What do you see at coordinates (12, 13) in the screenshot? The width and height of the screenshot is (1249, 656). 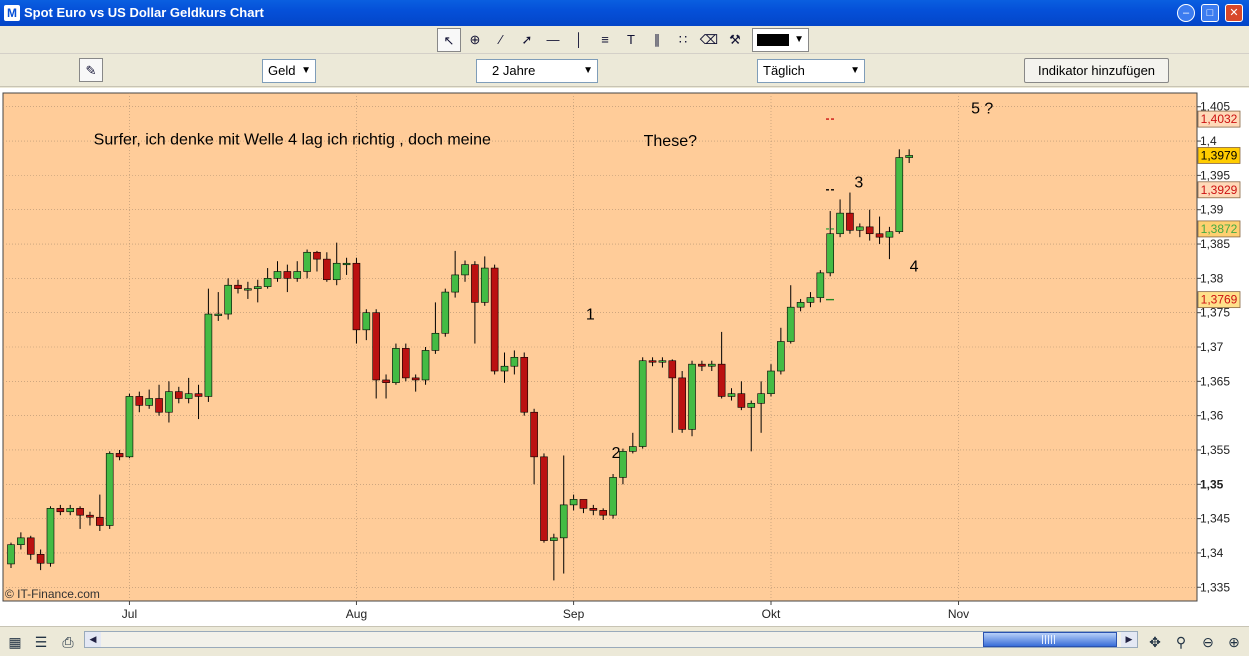 I see `app-logo-icon: M` at bounding box center [12, 13].